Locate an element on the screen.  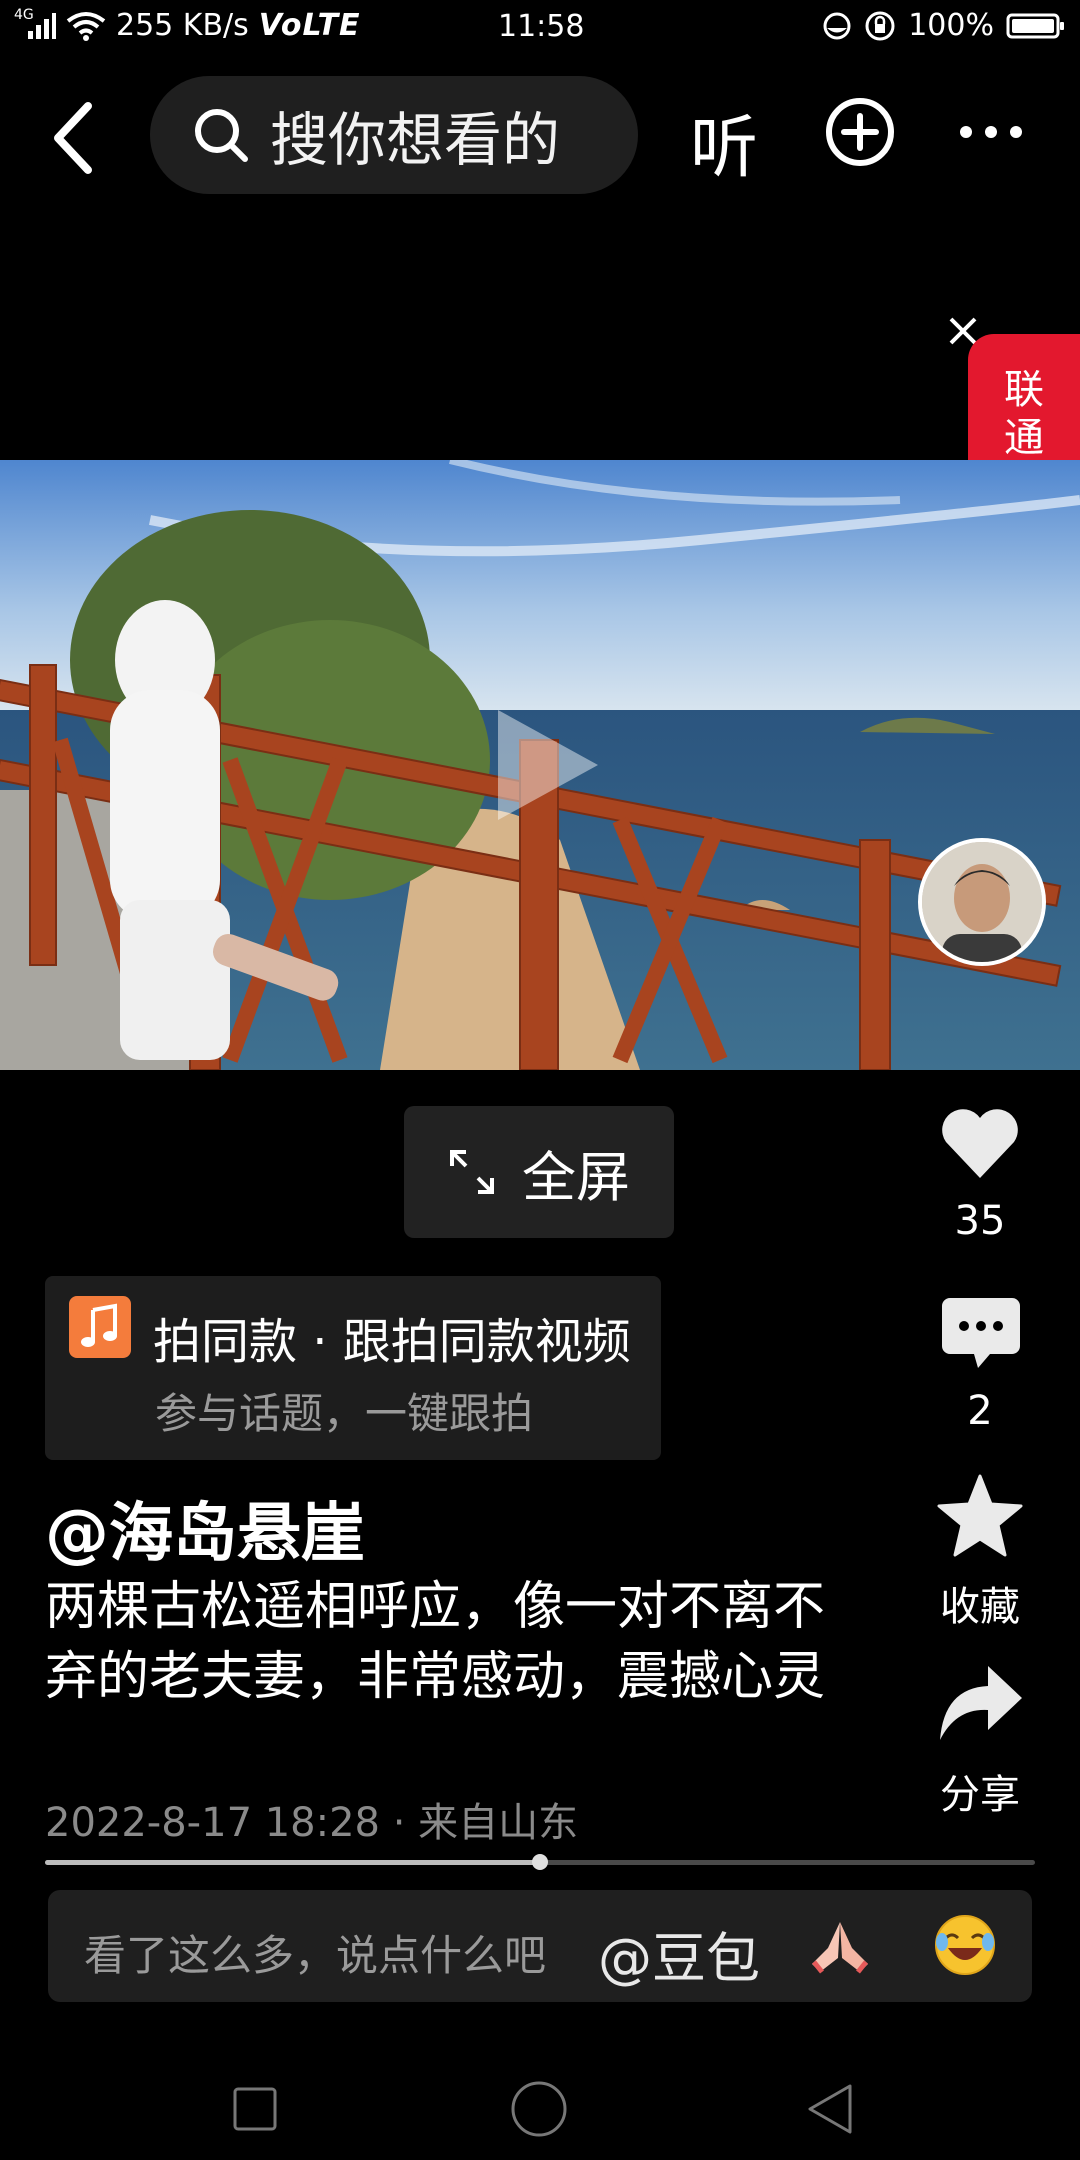
comment-input: 看了这么多，说点什么吧 @豆包 is located at coordinates (540, 1946).